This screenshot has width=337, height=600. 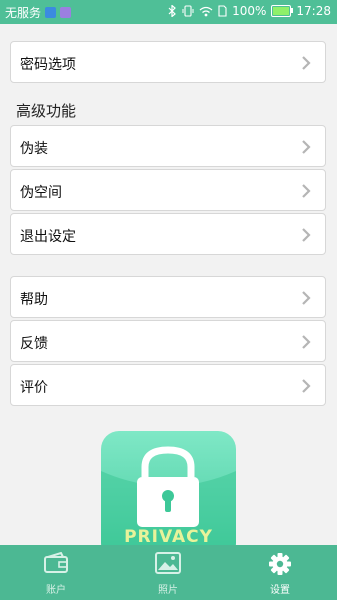 What do you see at coordinates (46, 111) in the screenshot?
I see `advanced-section-title: 高级功能` at bounding box center [46, 111].